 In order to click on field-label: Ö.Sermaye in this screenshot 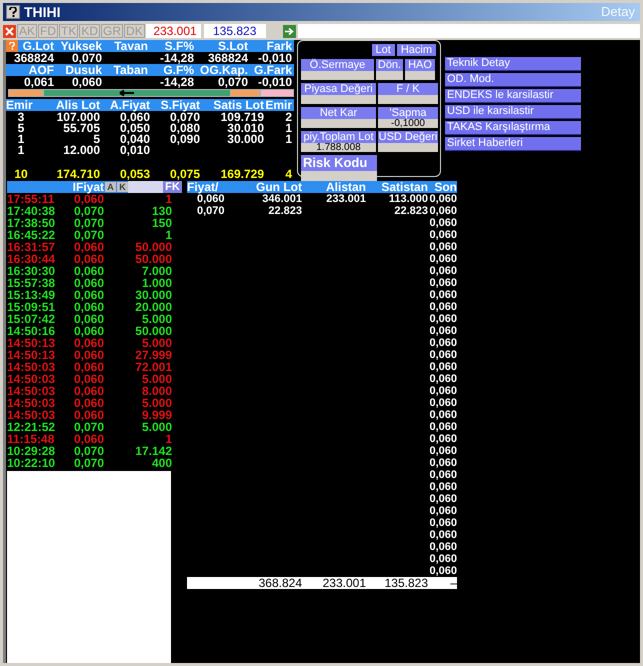, I will do `click(337, 65)`.